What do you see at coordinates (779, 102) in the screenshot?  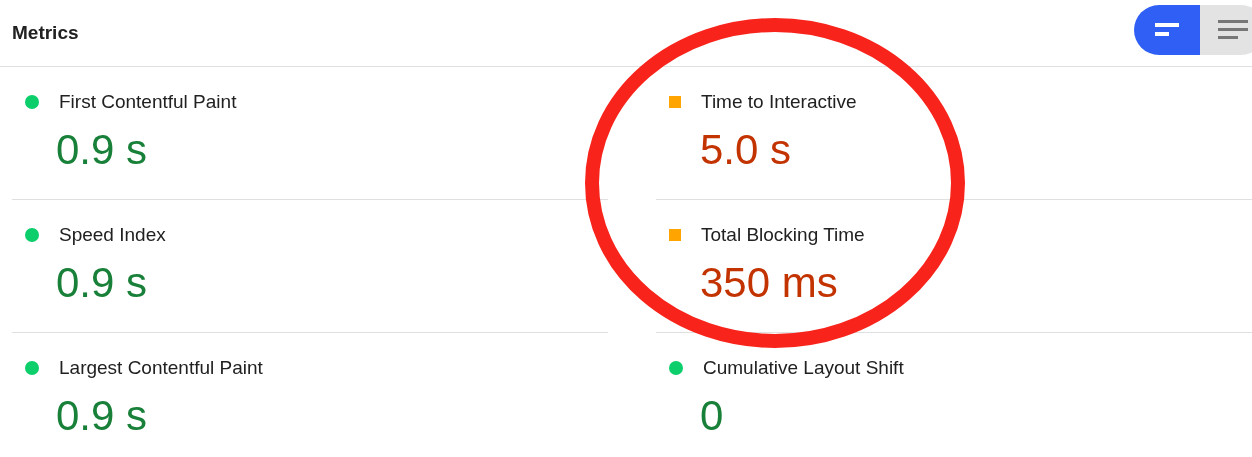 I see `metric-label: Time to Interactive` at bounding box center [779, 102].